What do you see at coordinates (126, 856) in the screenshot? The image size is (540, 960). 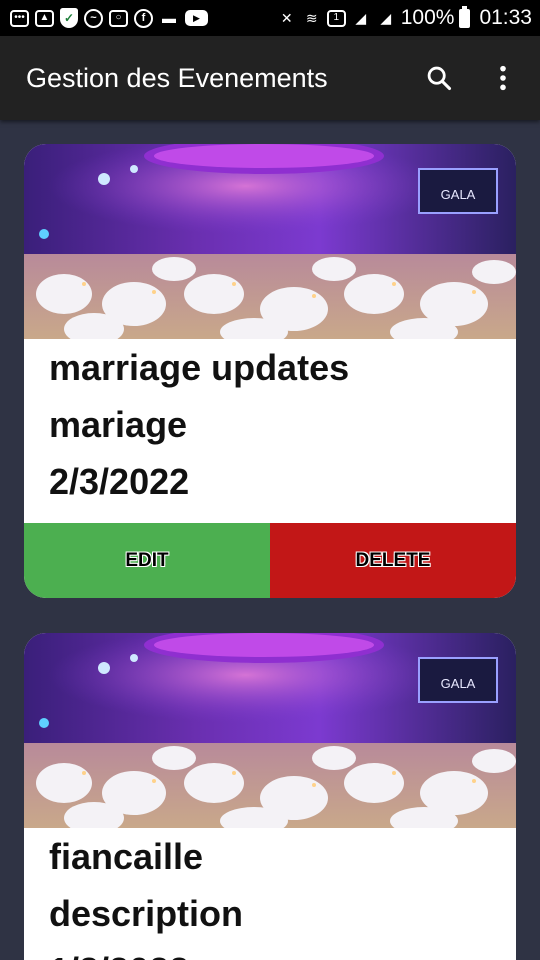 I see `event-name: fiancaille` at bounding box center [126, 856].